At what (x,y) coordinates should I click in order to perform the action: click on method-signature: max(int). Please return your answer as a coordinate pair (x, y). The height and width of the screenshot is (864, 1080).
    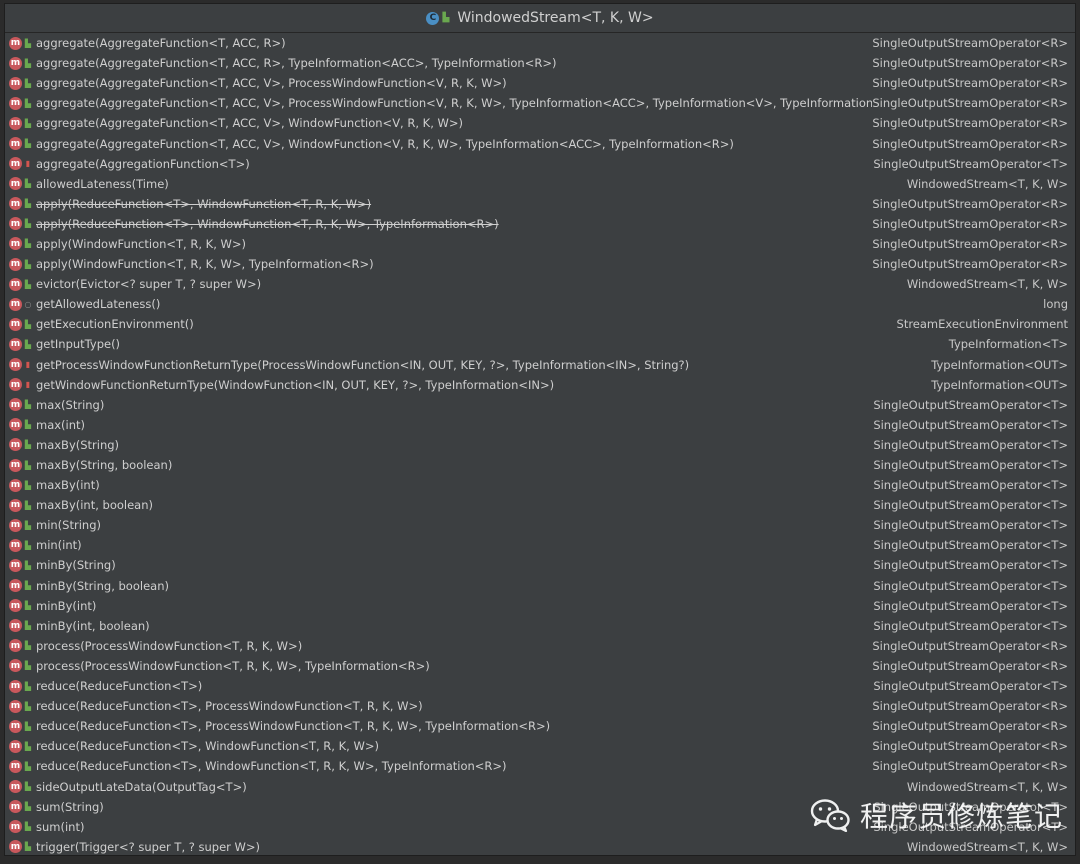
    Looking at the image, I should click on (61, 424).